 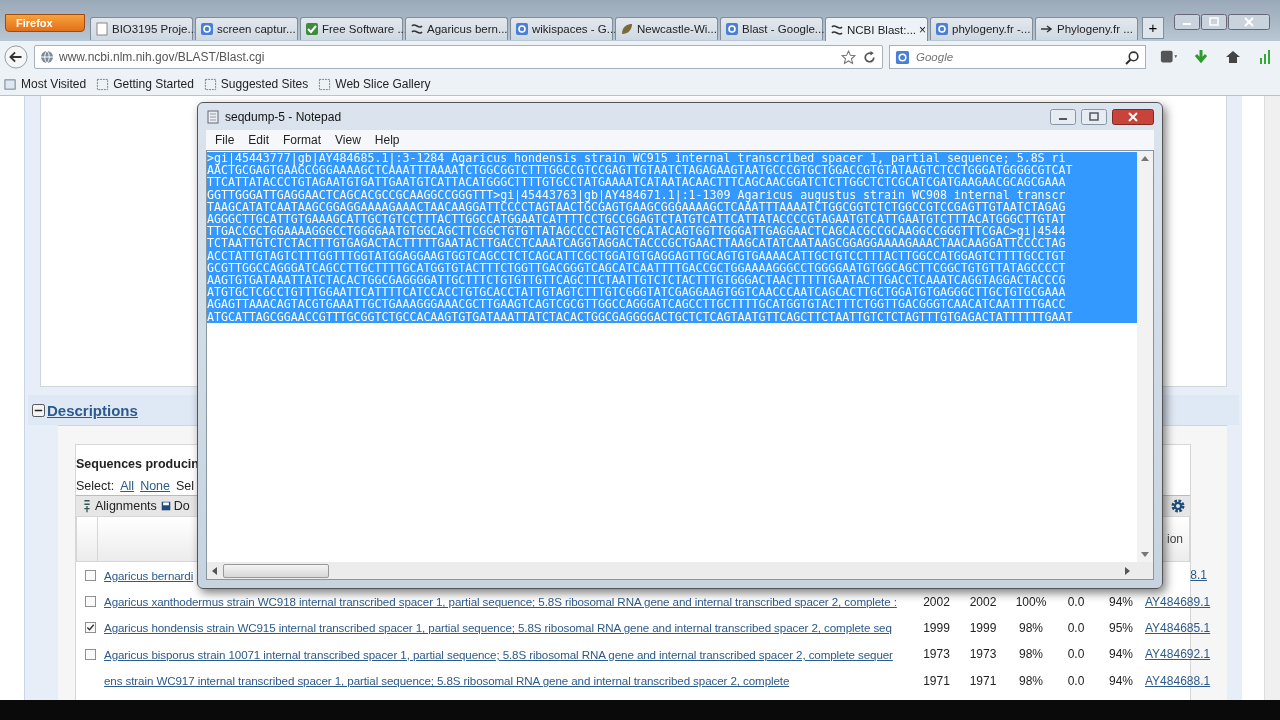 I want to click on collapse-icon, so click(x=38, y=410).